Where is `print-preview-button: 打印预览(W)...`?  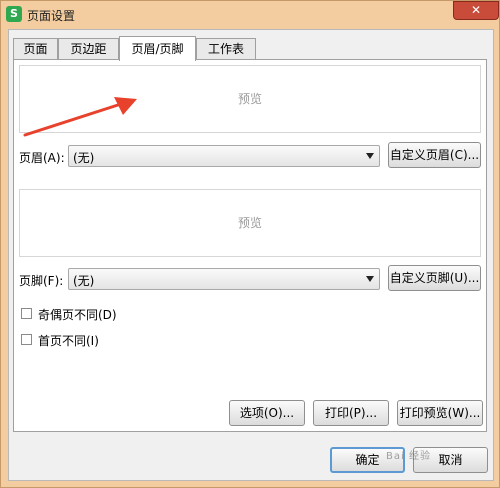
print-preview-button: 打印预览(W)... is located at coordinates (440, 413).